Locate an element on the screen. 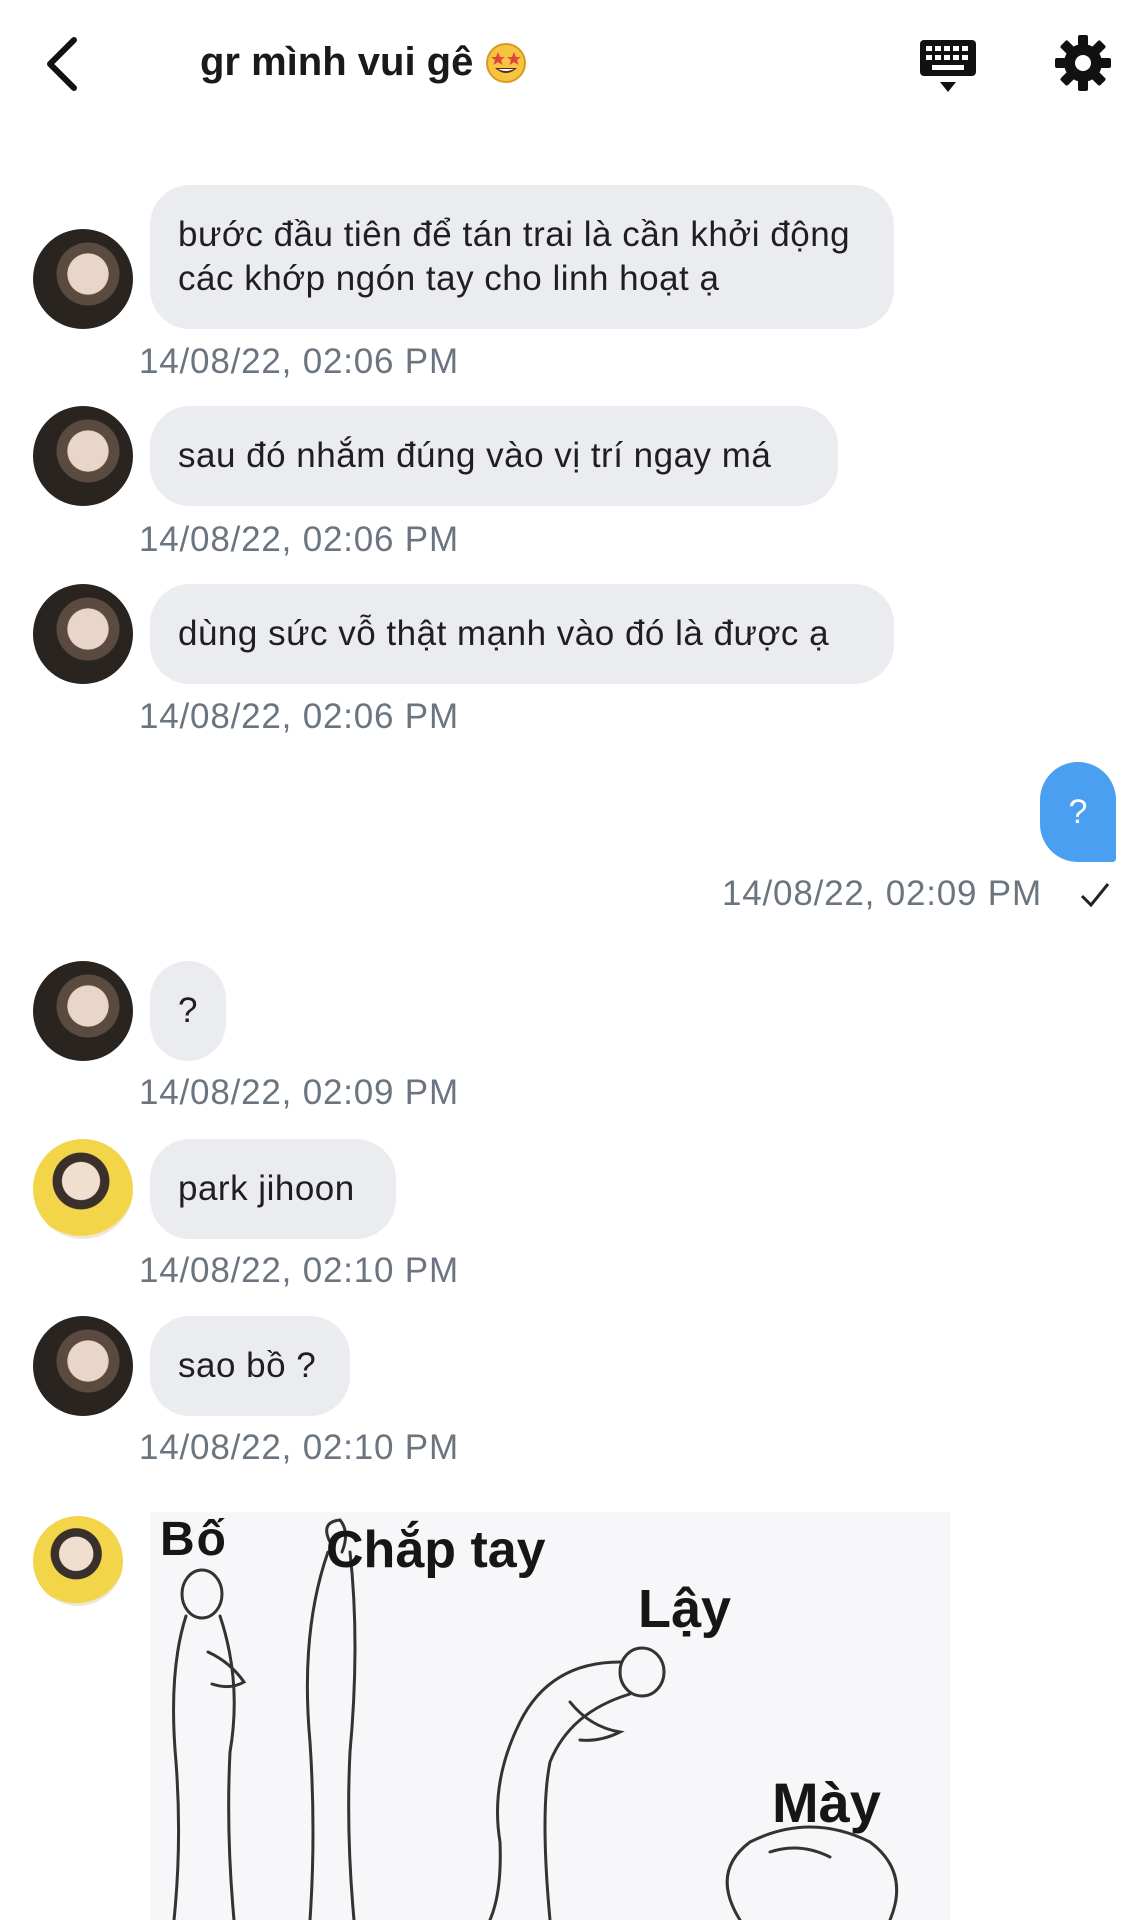 The image size is (1148, 1920). message-text: sao bồ ? is located at coordinates (247, 1365).